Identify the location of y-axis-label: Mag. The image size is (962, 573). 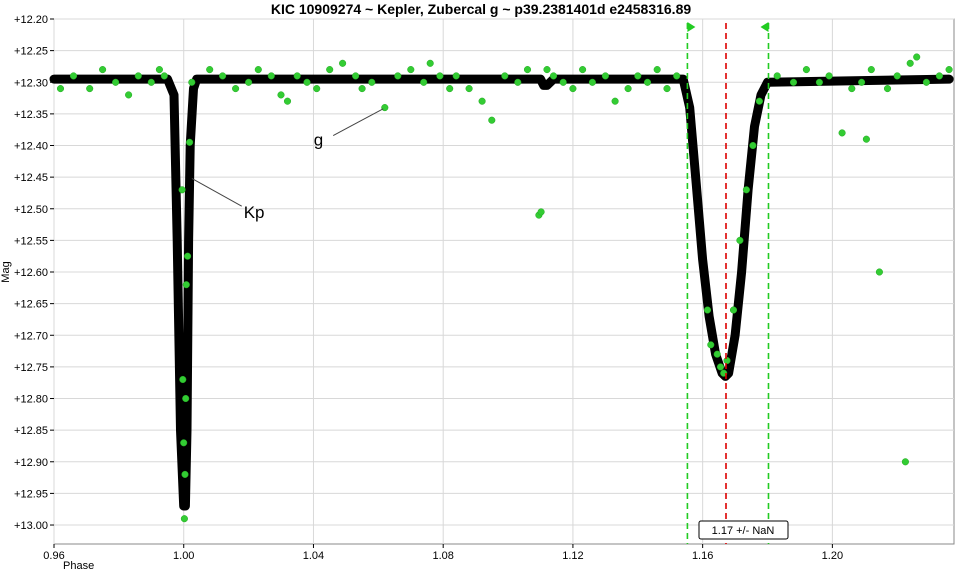
(6, 271).